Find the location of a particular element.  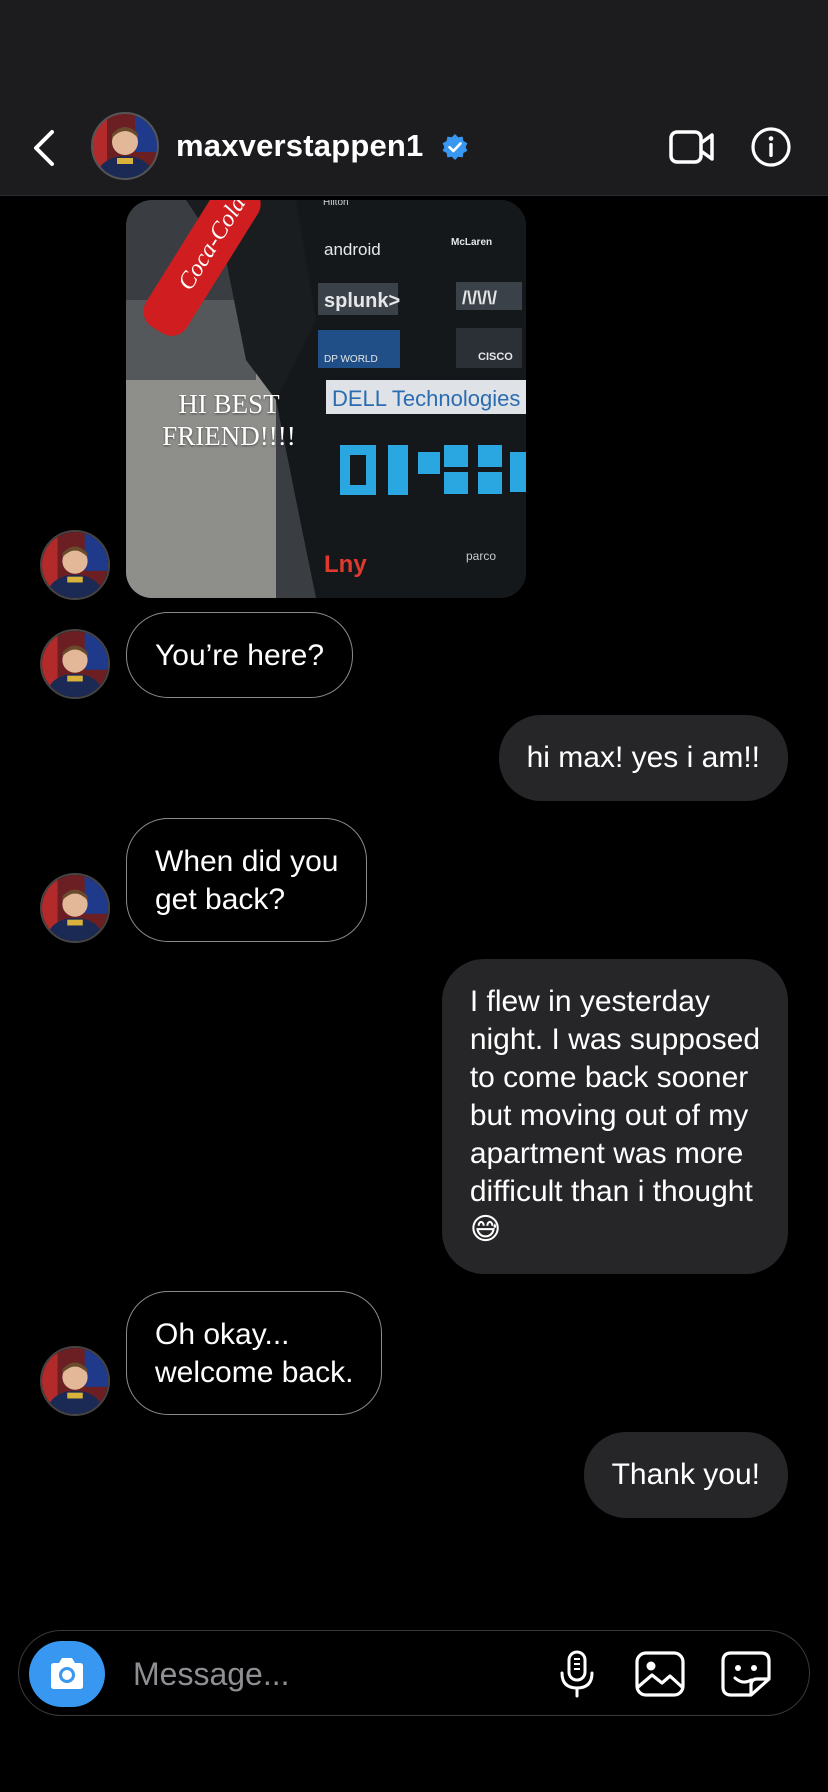

message-composer is located at coordinates (414, 1673).